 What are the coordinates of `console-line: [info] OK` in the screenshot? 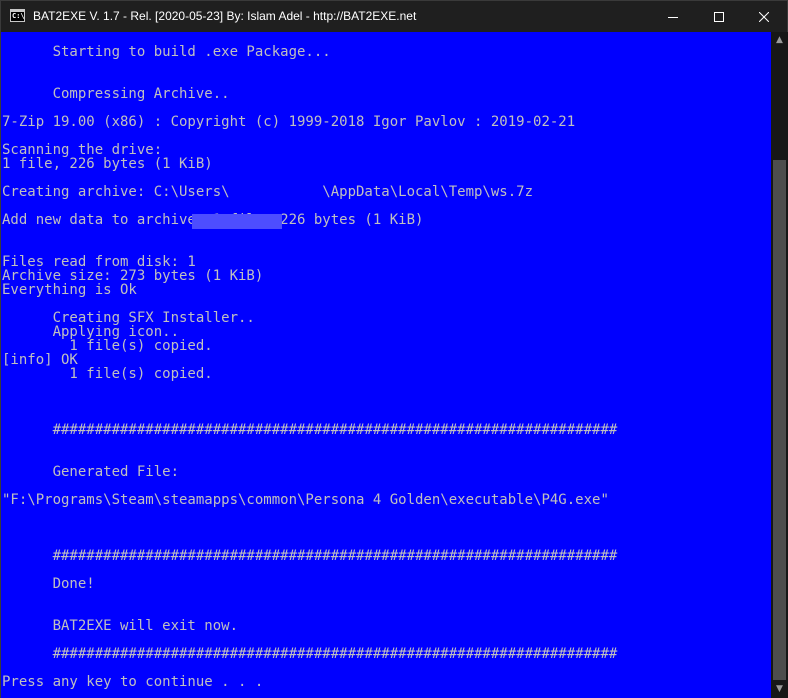 It's located at (40, 360).